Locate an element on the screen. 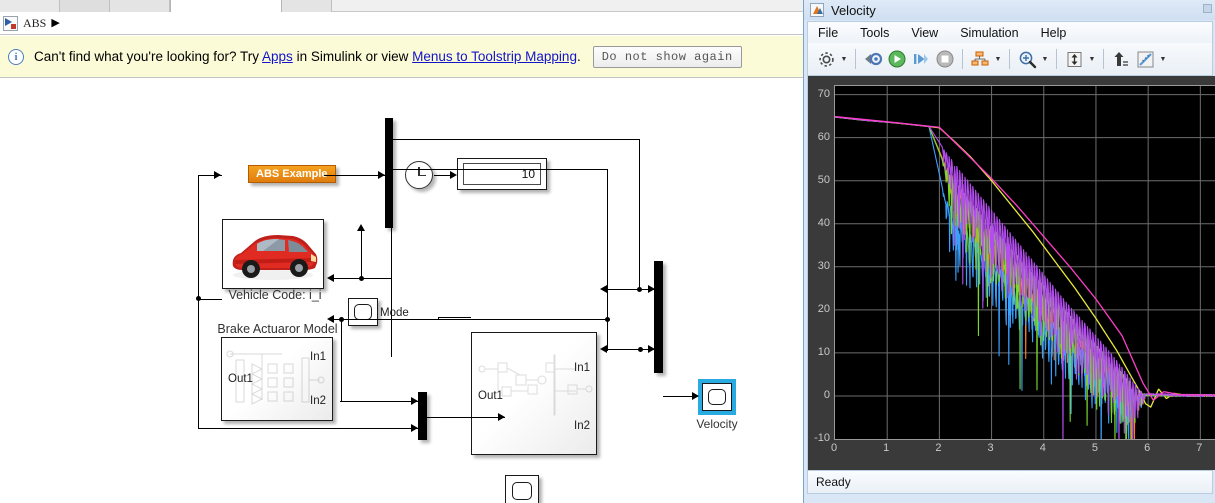  menu-view: View is located at coordinates (924, 33).